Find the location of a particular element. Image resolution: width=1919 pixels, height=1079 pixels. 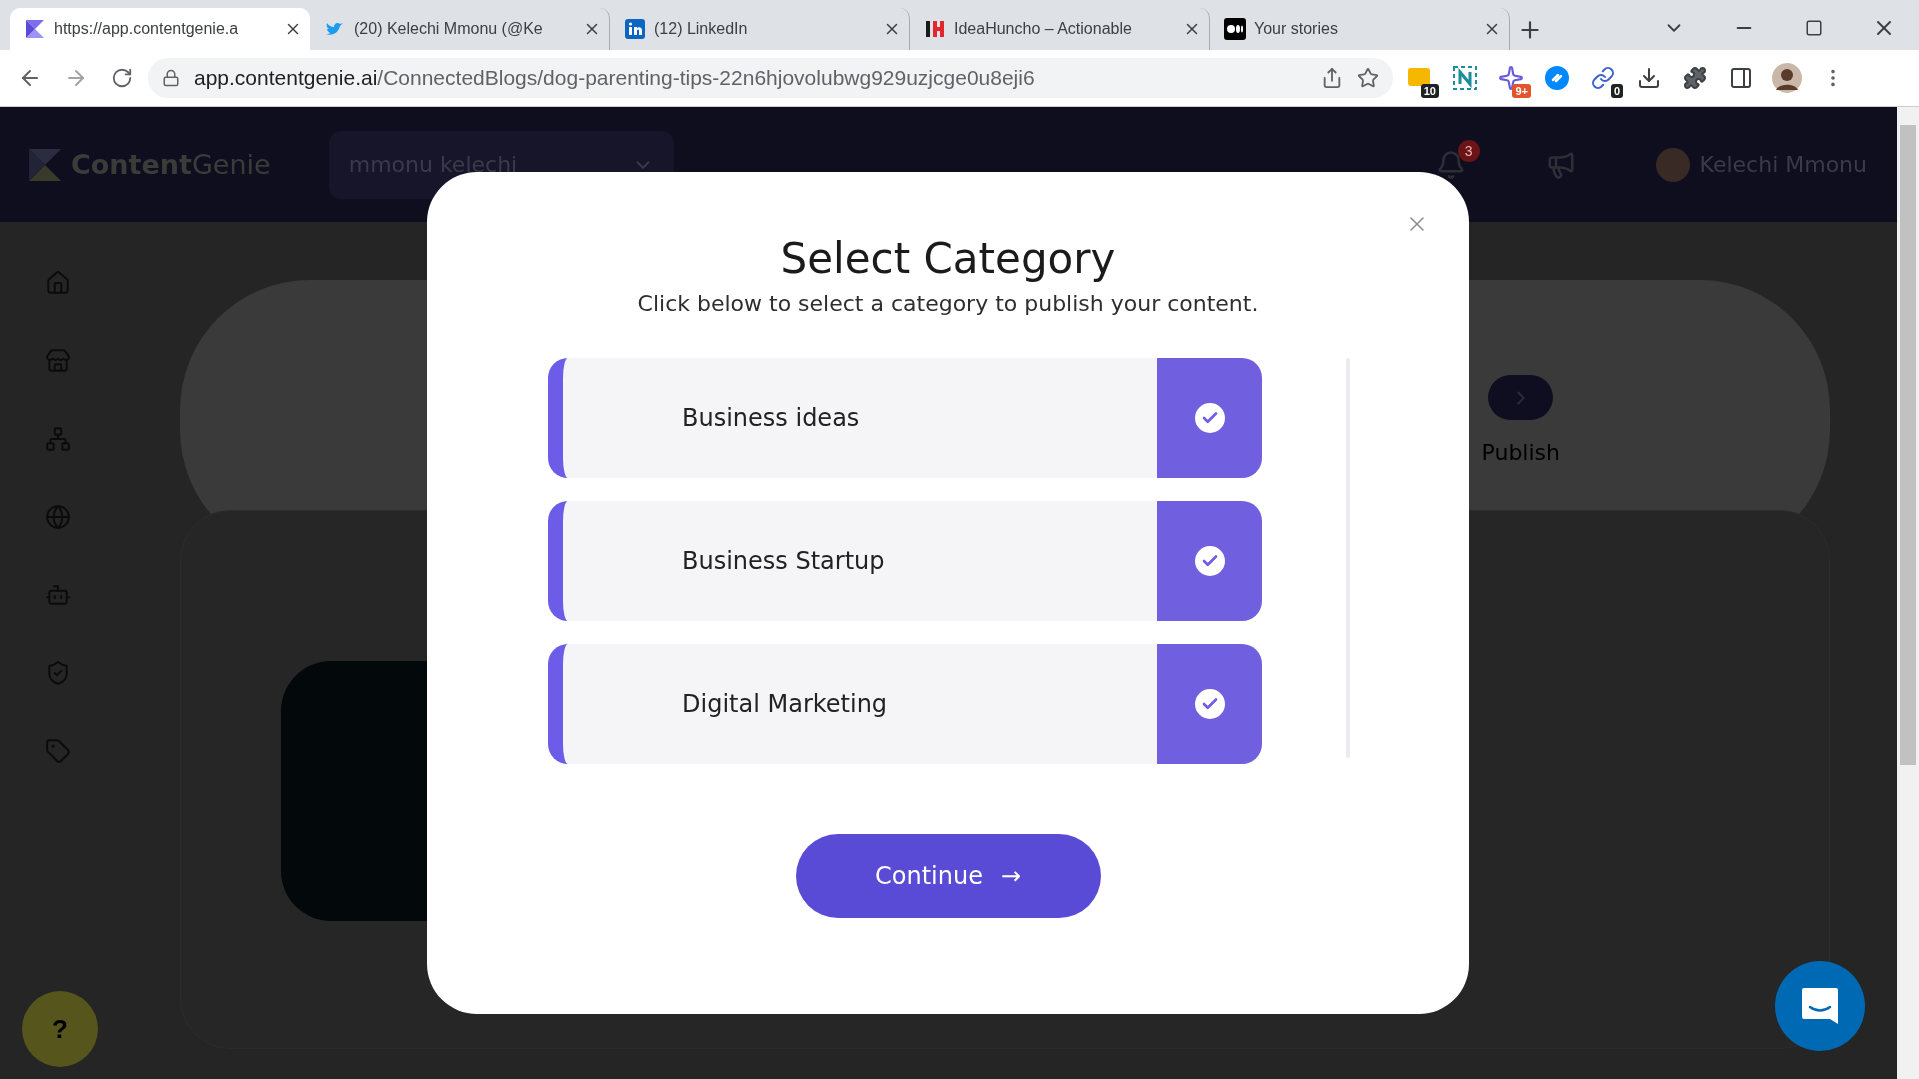

s-circle-icon is located at coordinates (1557, 78).